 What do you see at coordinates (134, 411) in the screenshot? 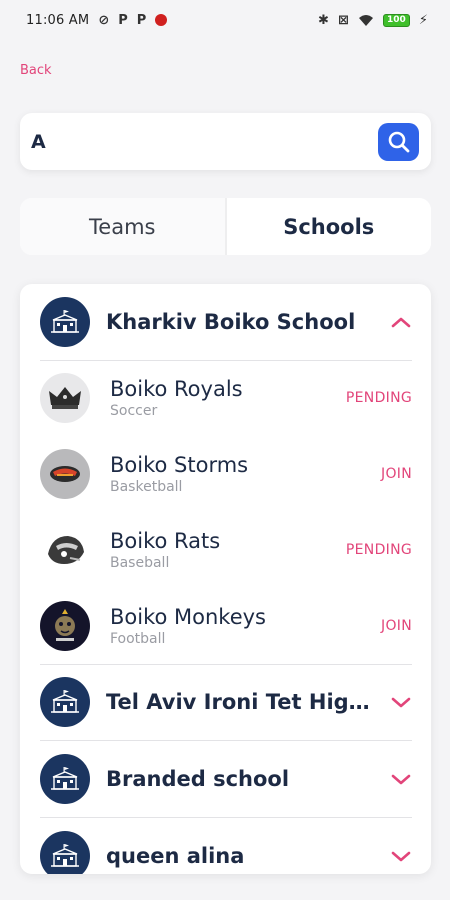
I see `team-sport: Soccer` at bounding box center [134, 411].